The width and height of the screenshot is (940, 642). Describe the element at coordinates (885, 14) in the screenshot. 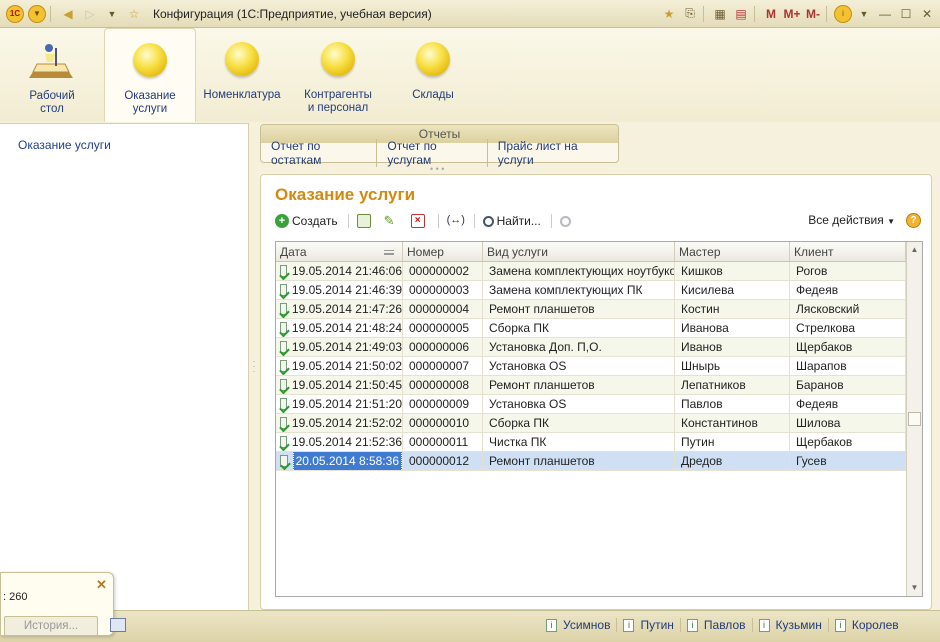

I see `minimize-icon: —` at that location.